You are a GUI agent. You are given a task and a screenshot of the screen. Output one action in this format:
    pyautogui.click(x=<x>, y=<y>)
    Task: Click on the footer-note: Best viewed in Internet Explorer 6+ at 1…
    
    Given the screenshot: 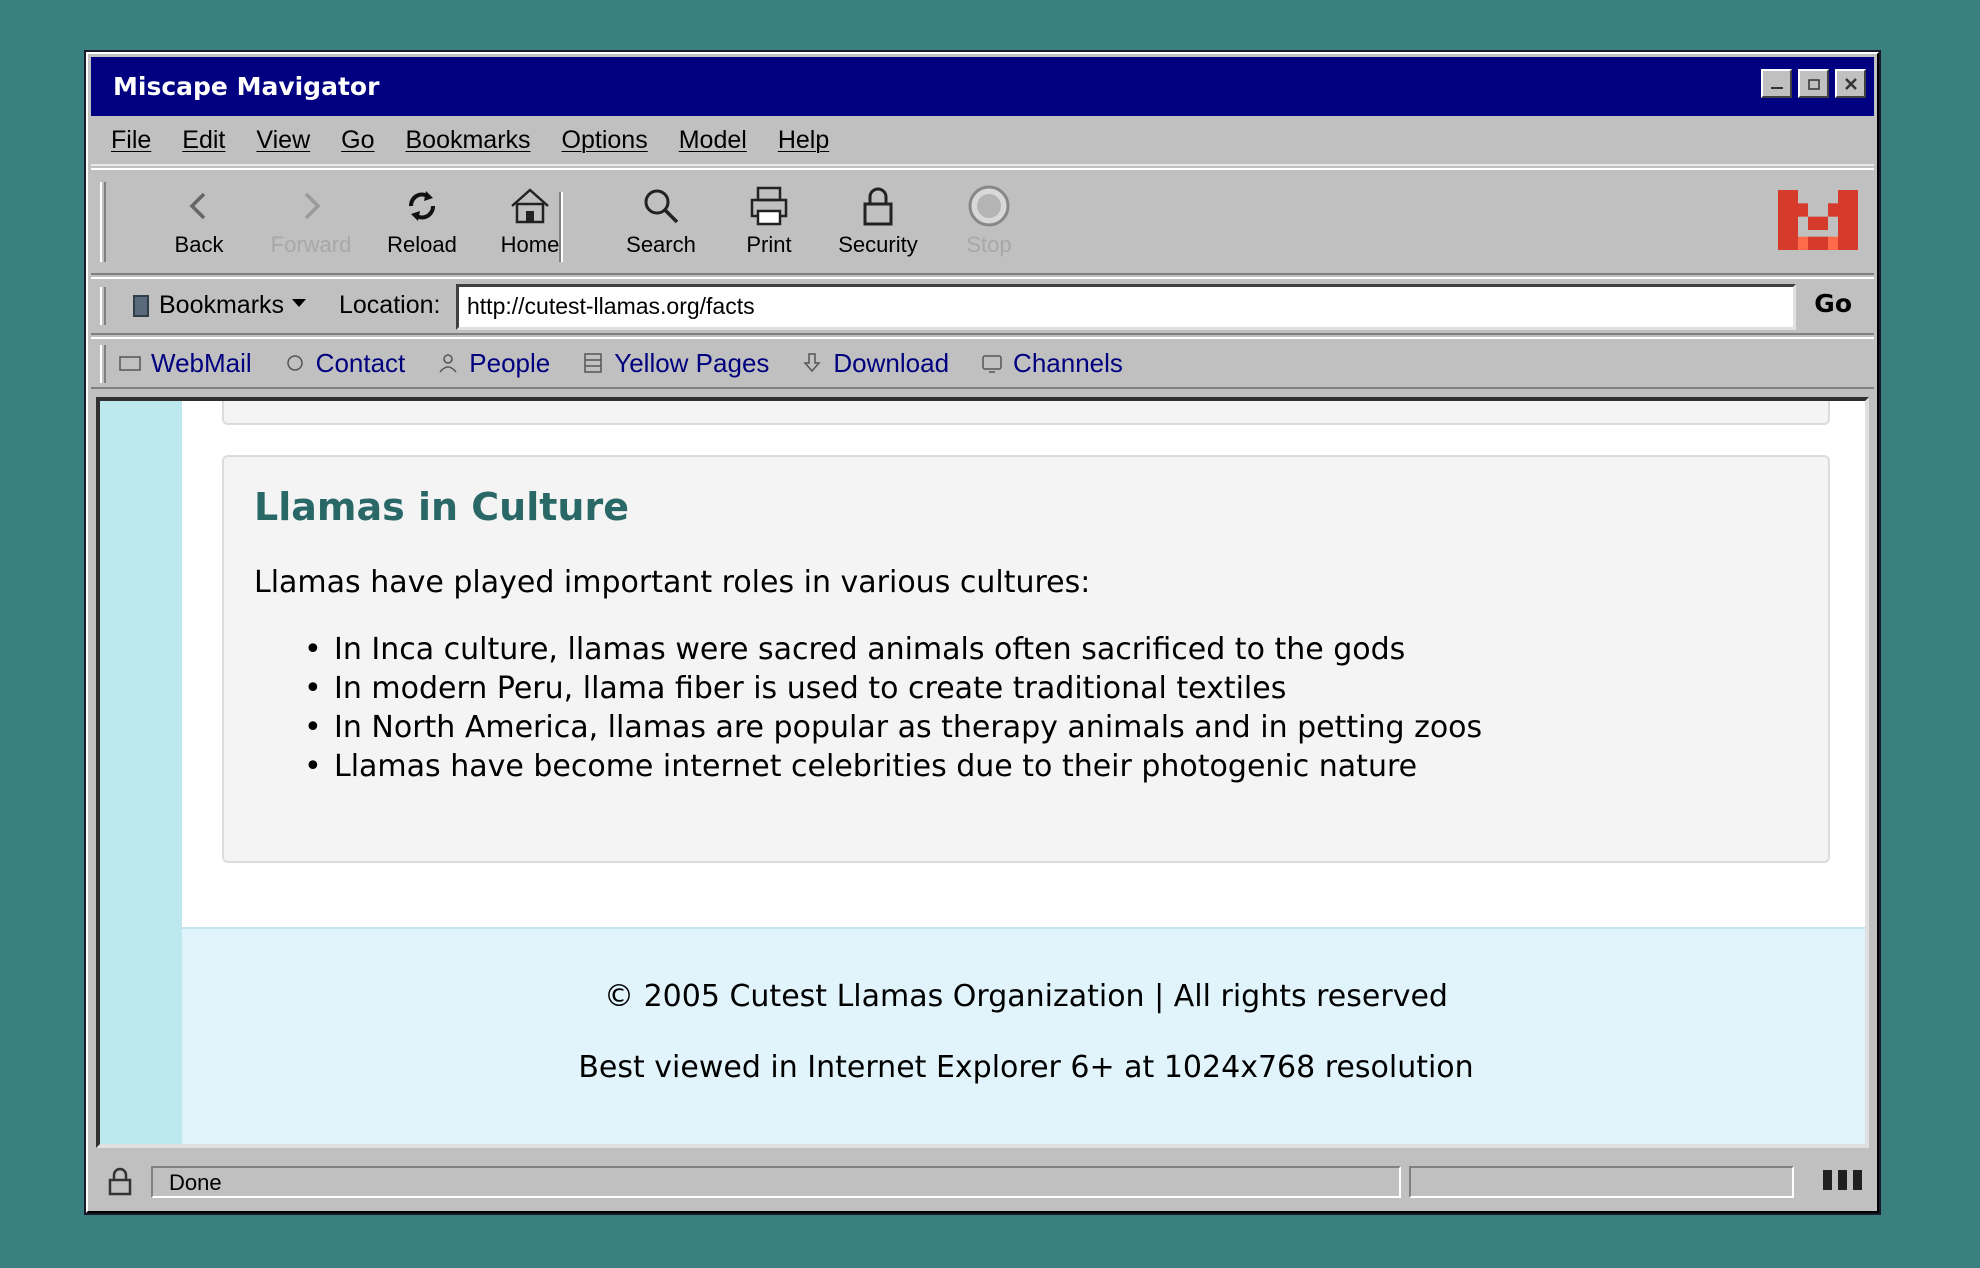 What is the action you would take?
    pyautogui.click(x=1026, y=1067)
    